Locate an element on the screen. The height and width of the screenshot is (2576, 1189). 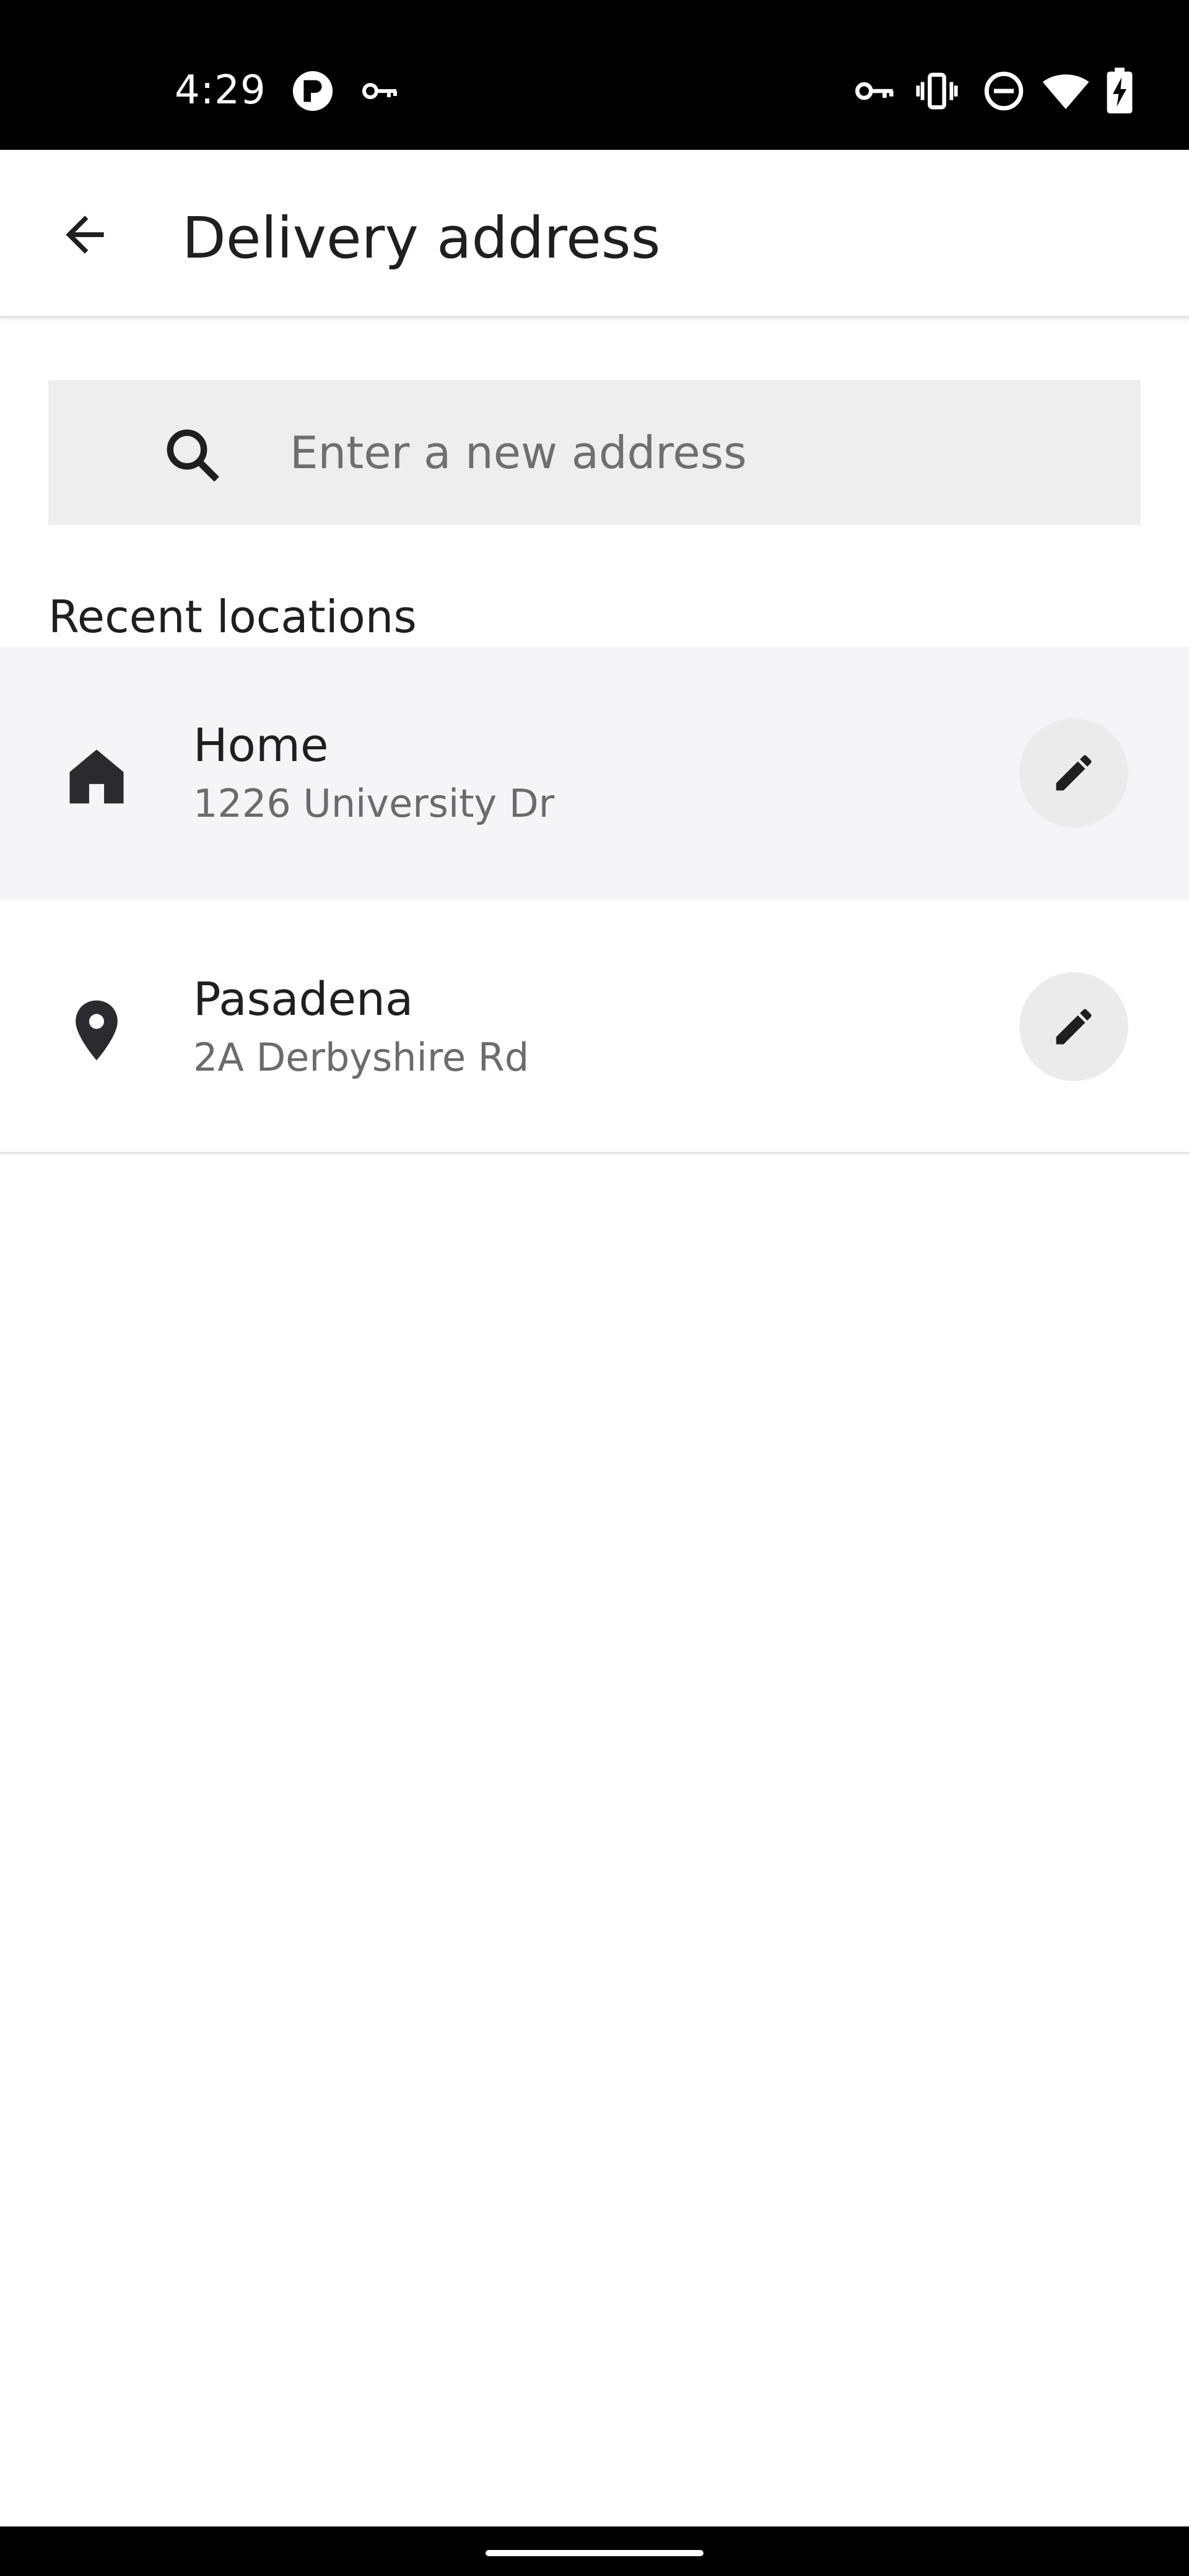
back-button is located at coordinates (85, 235).